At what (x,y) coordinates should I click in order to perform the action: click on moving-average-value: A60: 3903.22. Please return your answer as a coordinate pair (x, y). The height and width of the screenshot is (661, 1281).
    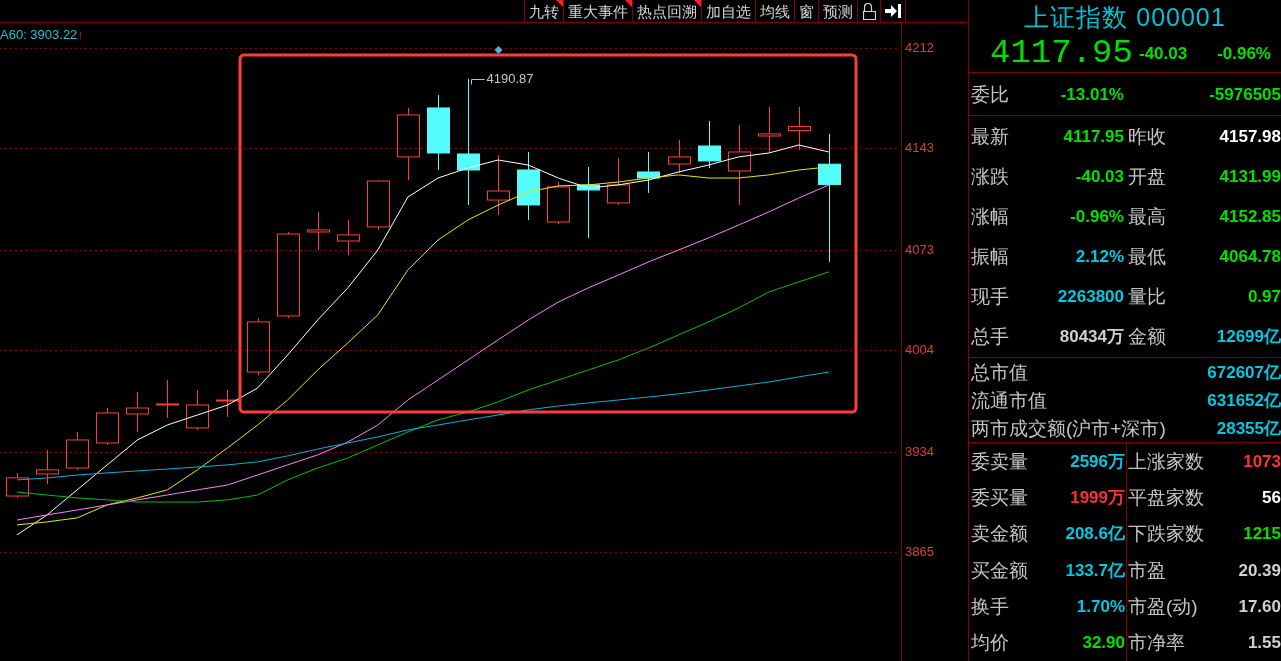
    Looking at the image, I should click on (39, 34).